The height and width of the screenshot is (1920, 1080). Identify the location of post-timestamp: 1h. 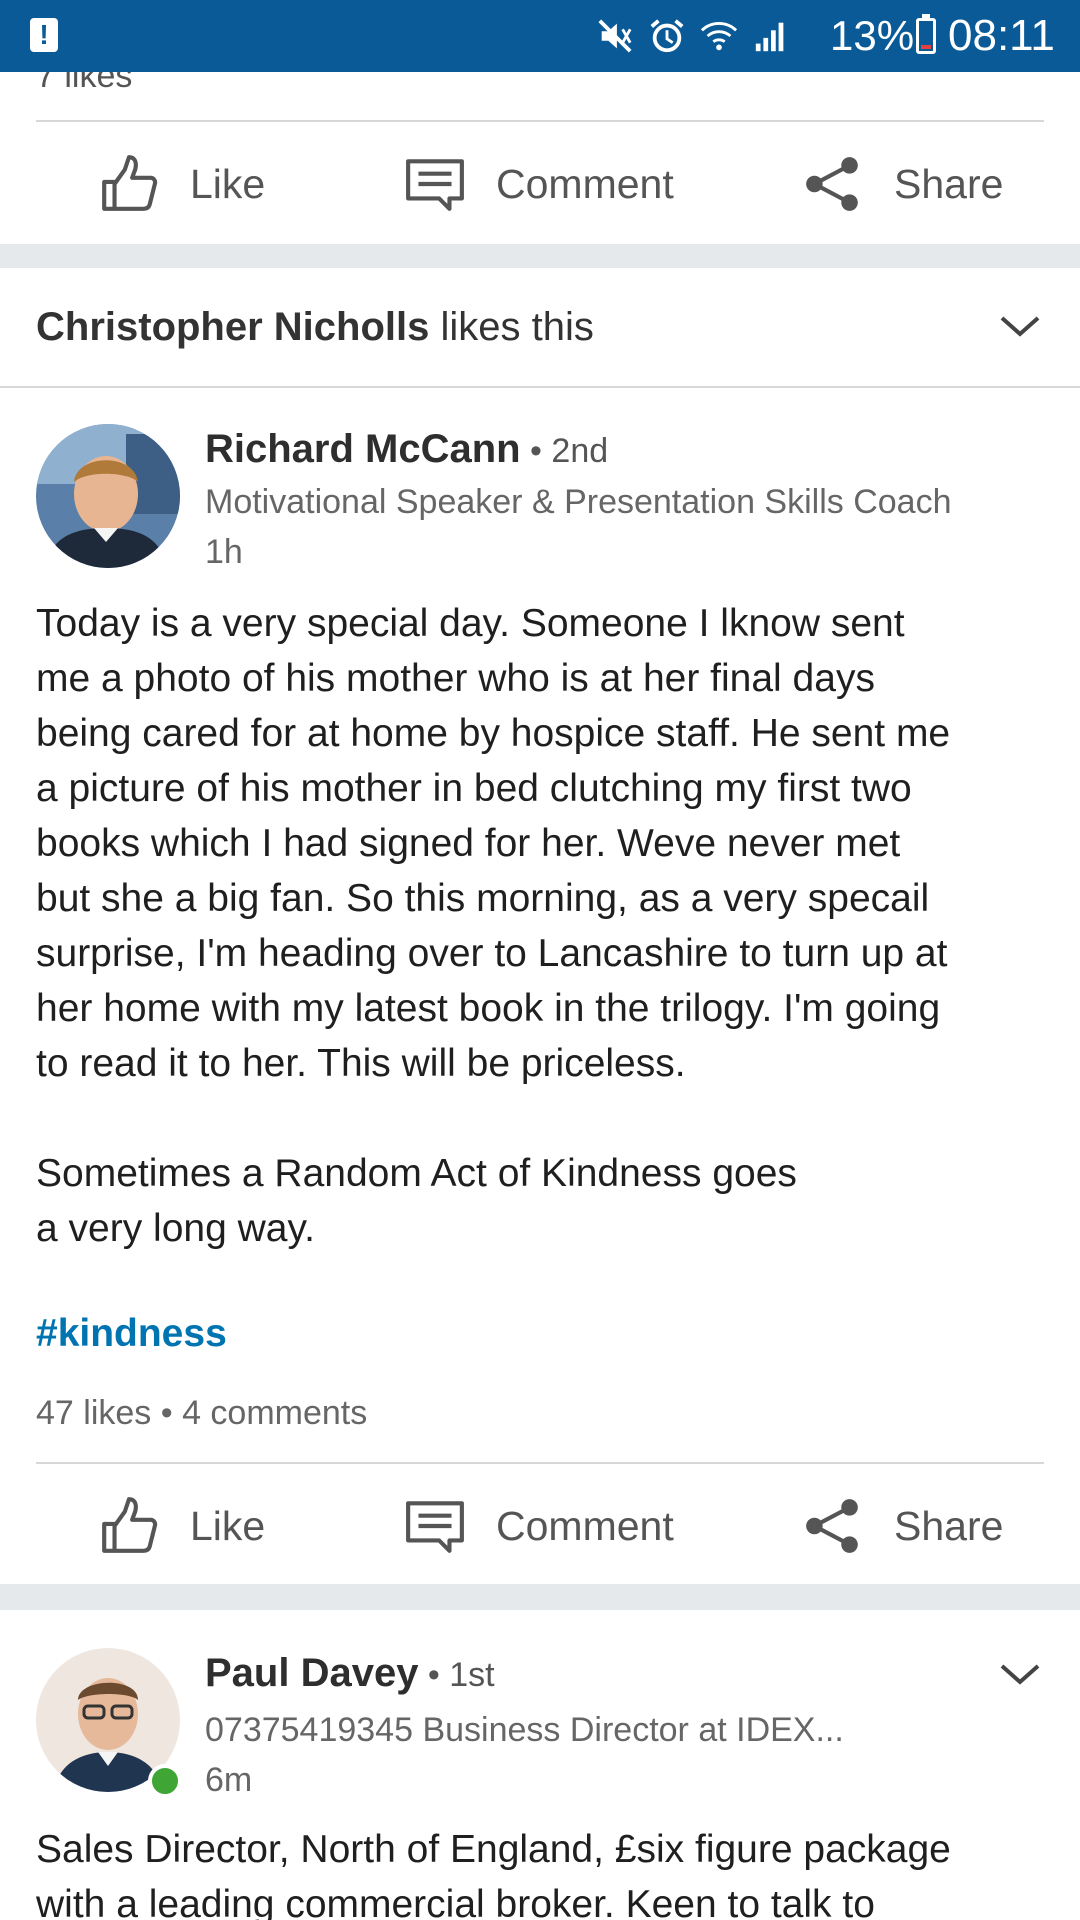
(224, 552).